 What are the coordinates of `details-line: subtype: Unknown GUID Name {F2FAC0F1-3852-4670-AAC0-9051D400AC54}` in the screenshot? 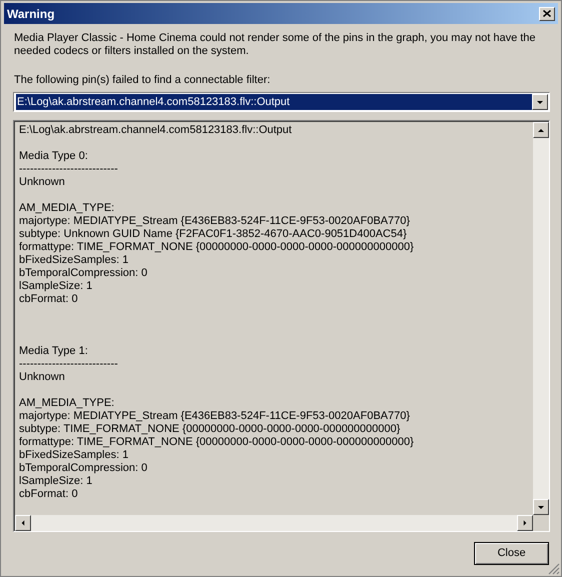 It's located at (213, 234).